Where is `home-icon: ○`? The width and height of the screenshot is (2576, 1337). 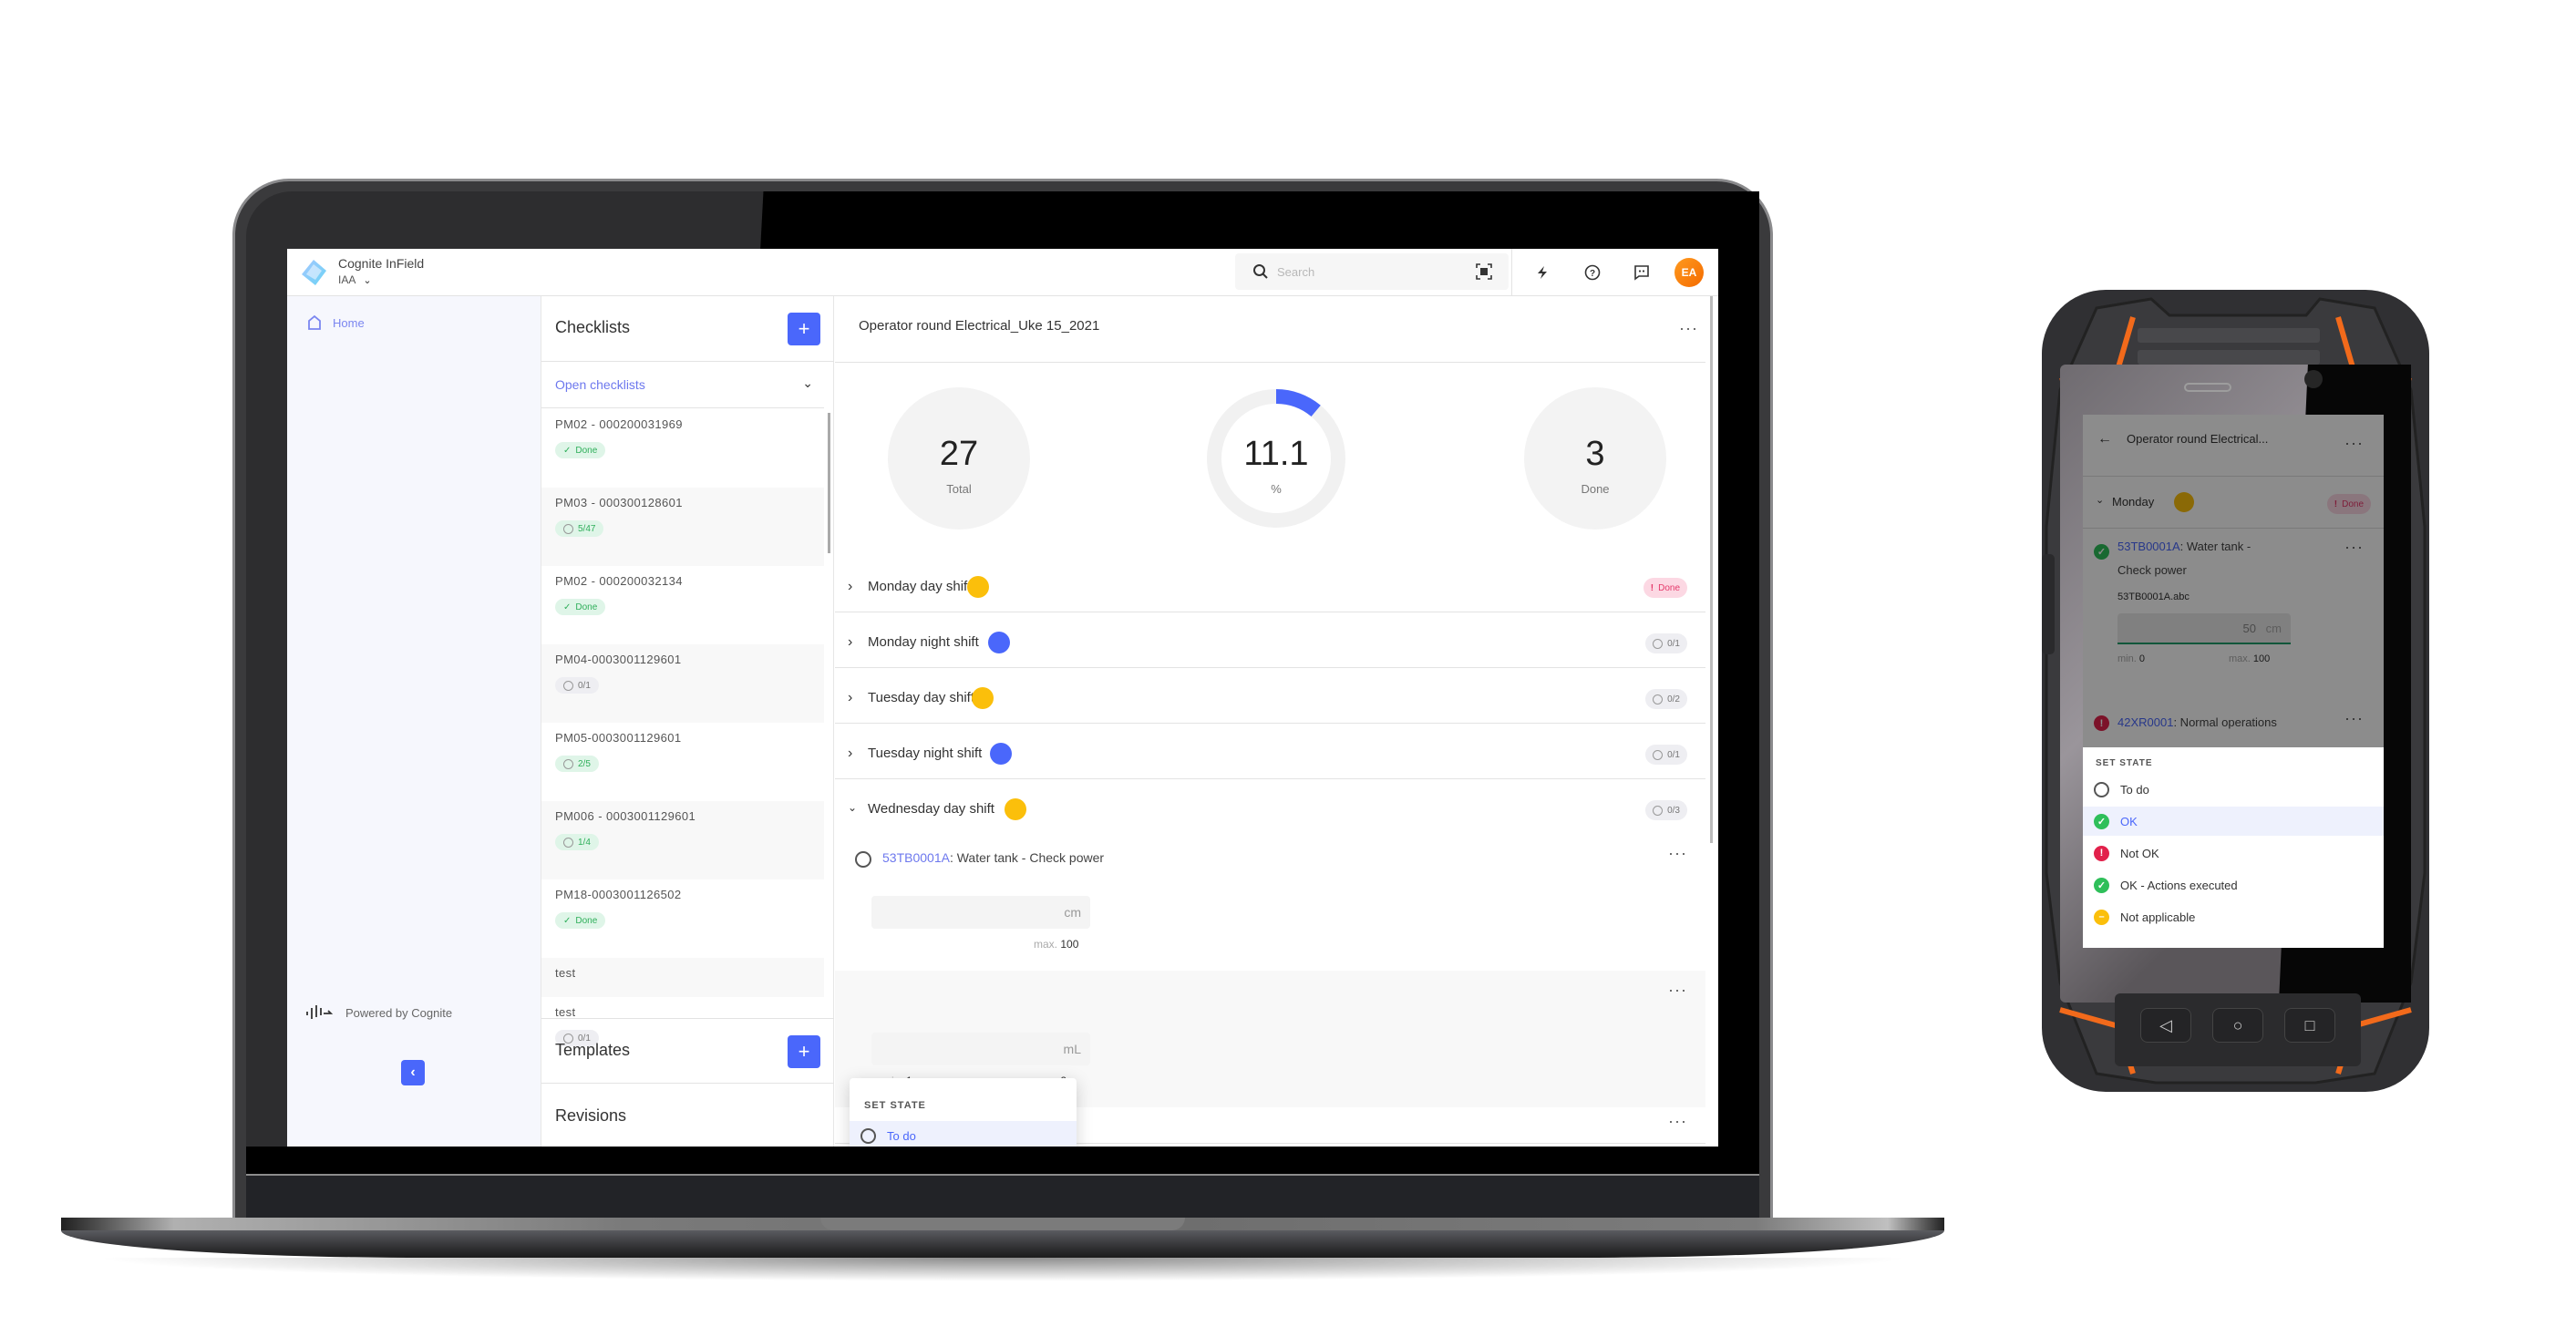 home-icon: ○ is located at coordinates (2237, 1025).